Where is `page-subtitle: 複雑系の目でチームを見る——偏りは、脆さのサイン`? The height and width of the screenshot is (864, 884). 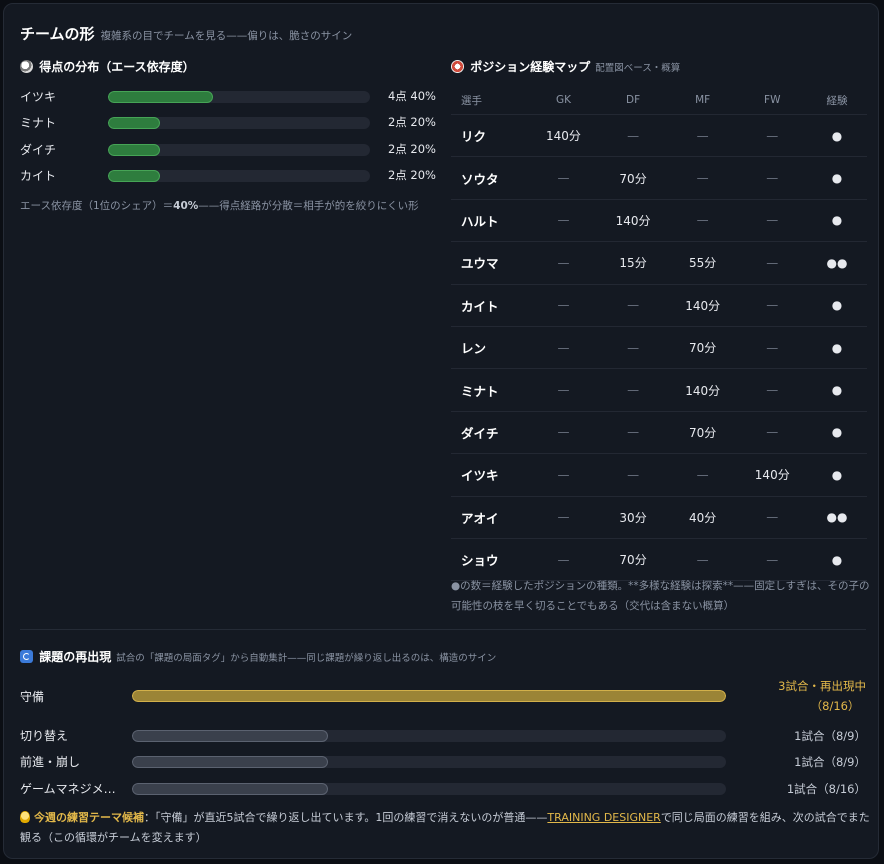 page-subtitle: 複雑系の目でチームを見る——偏りは、脆さのサイン is located at coordinates (226, 36).